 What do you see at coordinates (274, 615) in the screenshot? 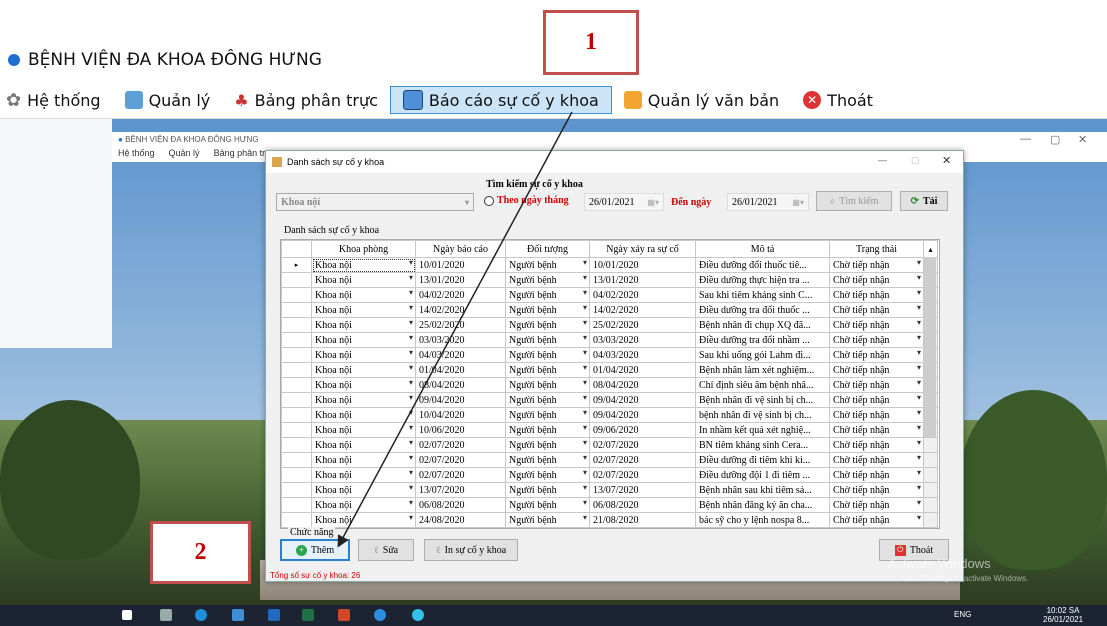
I see `mail-icon` at bounding box center [274, 615].